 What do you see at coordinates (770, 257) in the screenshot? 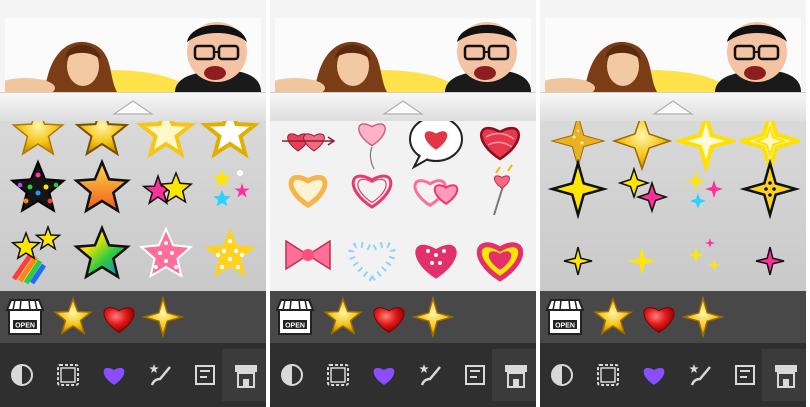
I see `sparkle-pink-small-icon` at bounding box center [770, 257].